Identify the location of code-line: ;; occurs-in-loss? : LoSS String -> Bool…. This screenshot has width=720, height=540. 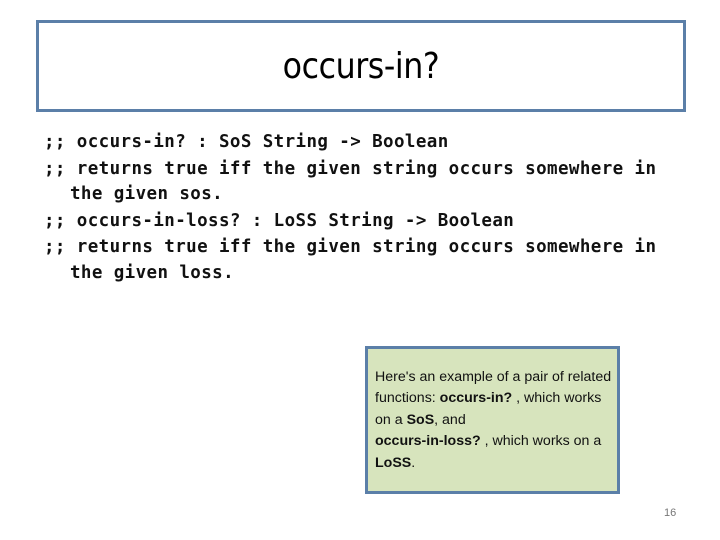
(279, 220).